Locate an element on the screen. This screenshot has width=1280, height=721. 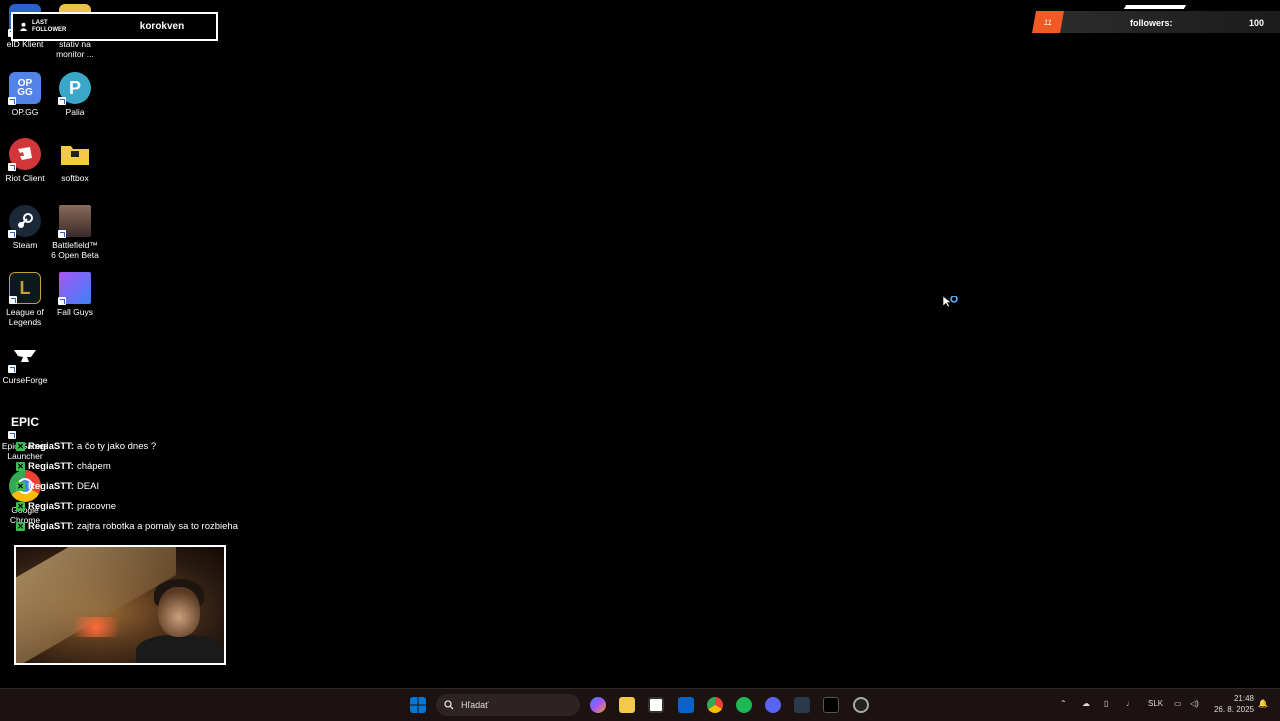
steam-icon is located at coordinates (24, 221).